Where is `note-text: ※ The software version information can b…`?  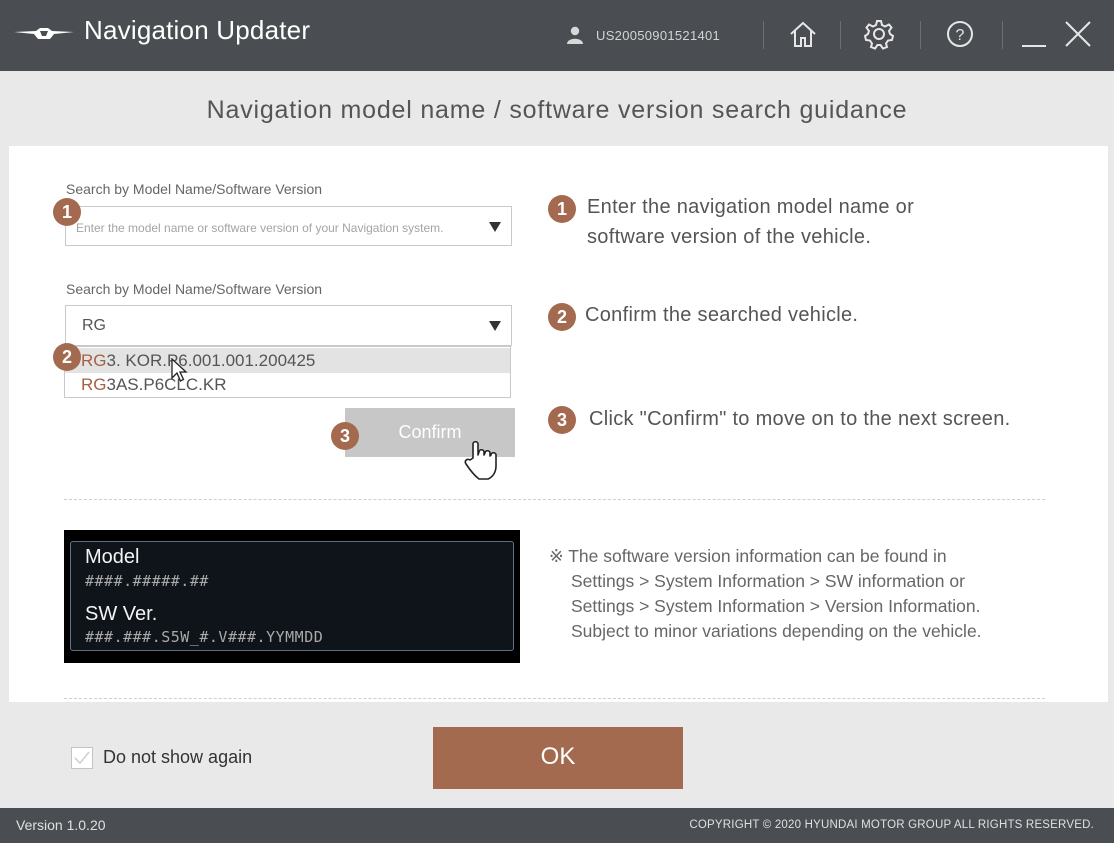
note-text: ※ The software version information can b… is located at coordinates (765, 593).